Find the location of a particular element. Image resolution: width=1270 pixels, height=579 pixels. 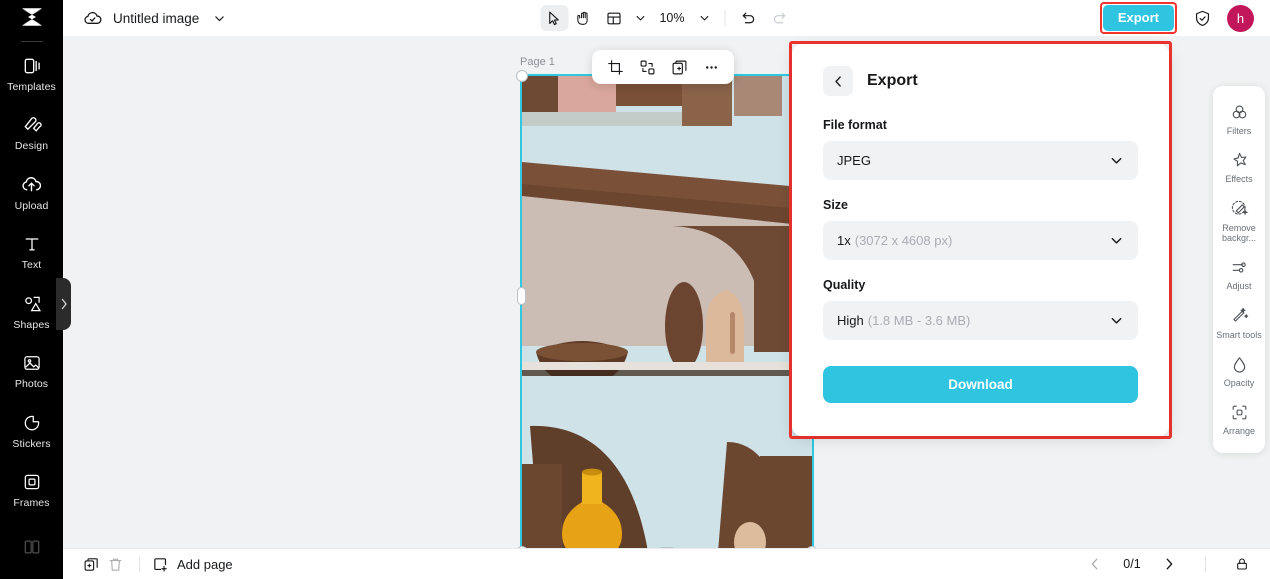

lock-icon is located at coordinates (1242, 564).